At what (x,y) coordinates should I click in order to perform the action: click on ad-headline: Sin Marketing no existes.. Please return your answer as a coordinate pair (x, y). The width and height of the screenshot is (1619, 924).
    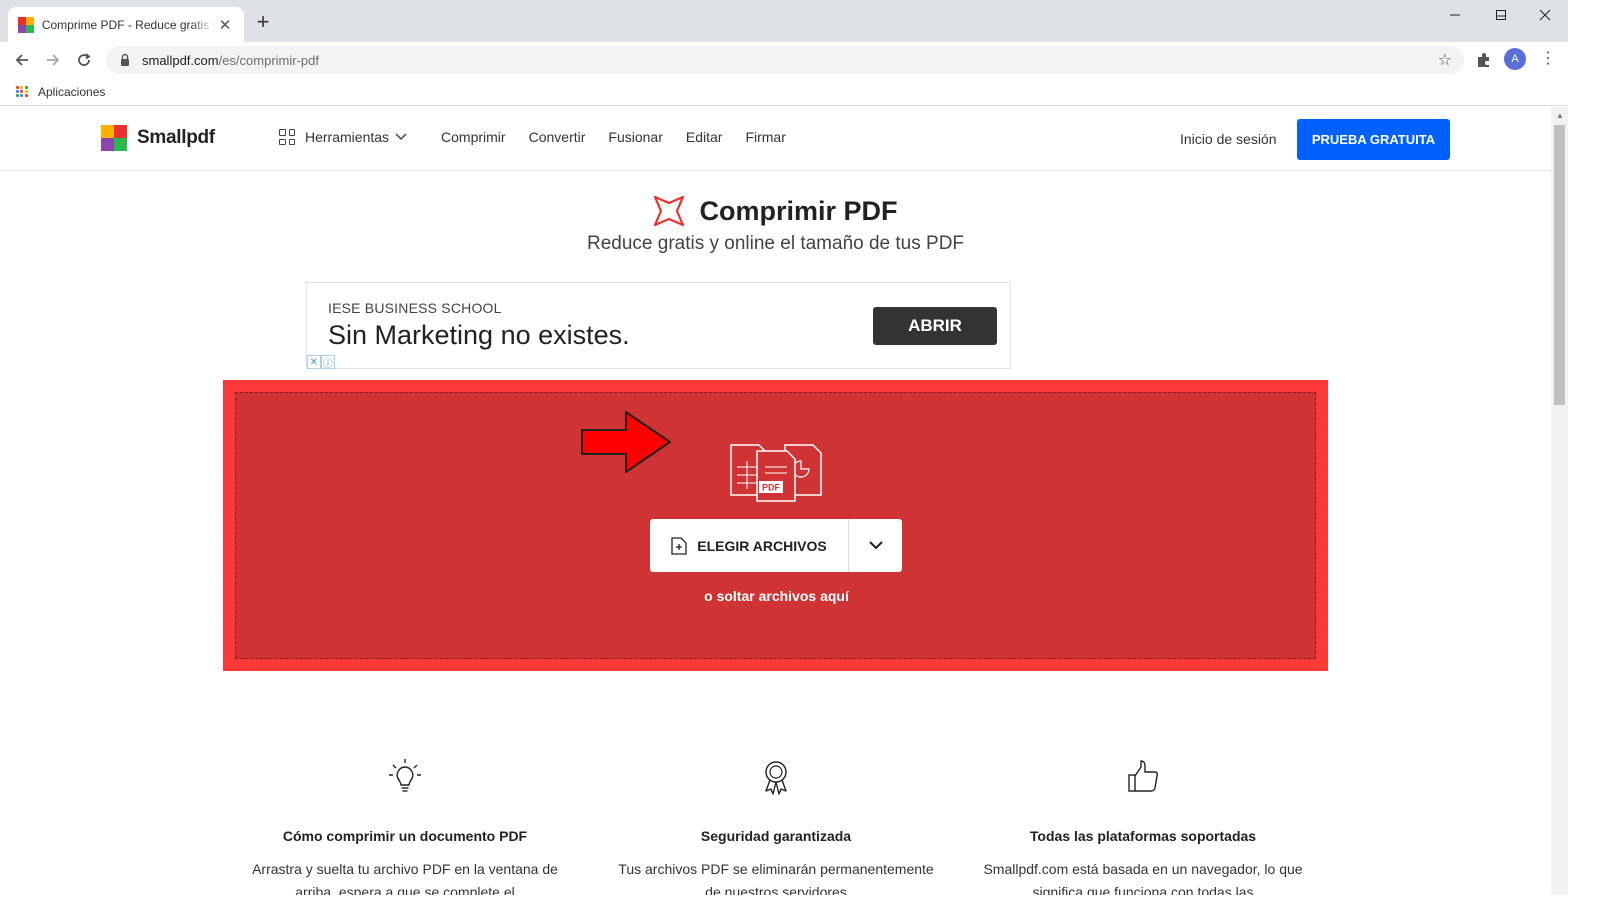
    Looking at the image, I should click on (479, 335).